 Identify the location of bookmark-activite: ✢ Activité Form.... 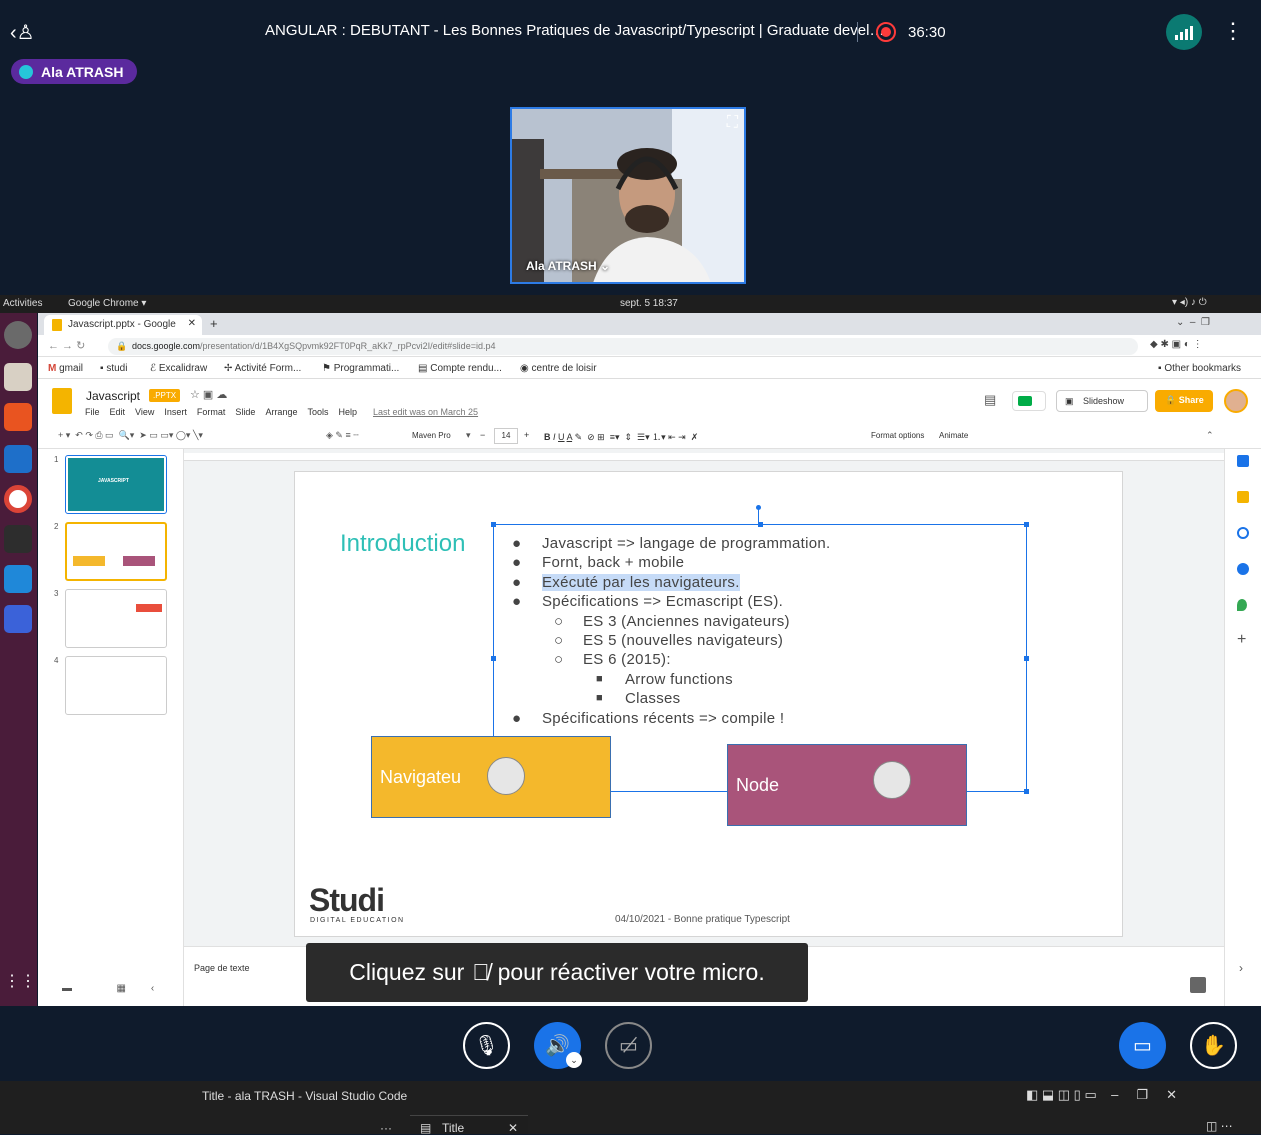
(262, 368).